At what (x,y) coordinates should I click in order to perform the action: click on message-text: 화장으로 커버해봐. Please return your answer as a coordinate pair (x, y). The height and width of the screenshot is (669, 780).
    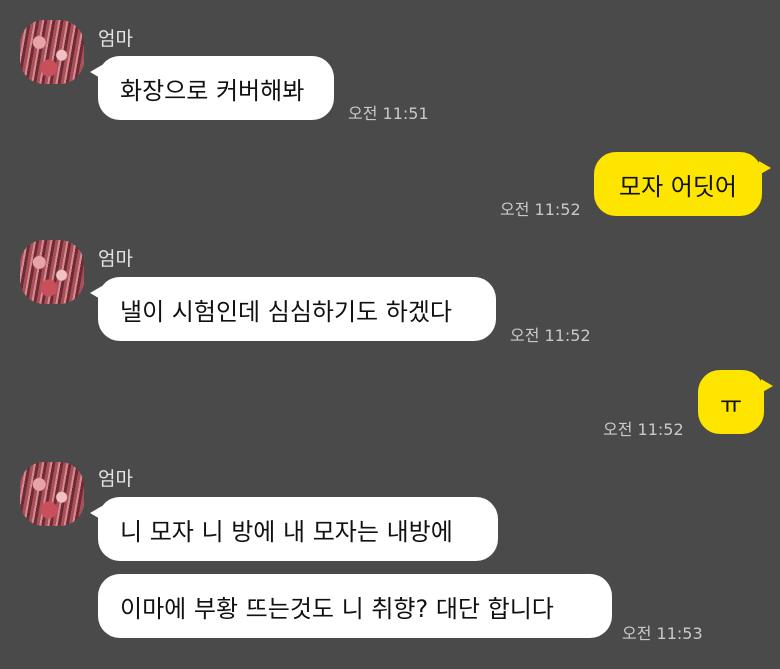
    Looking at the image, I should click on (212, 90).